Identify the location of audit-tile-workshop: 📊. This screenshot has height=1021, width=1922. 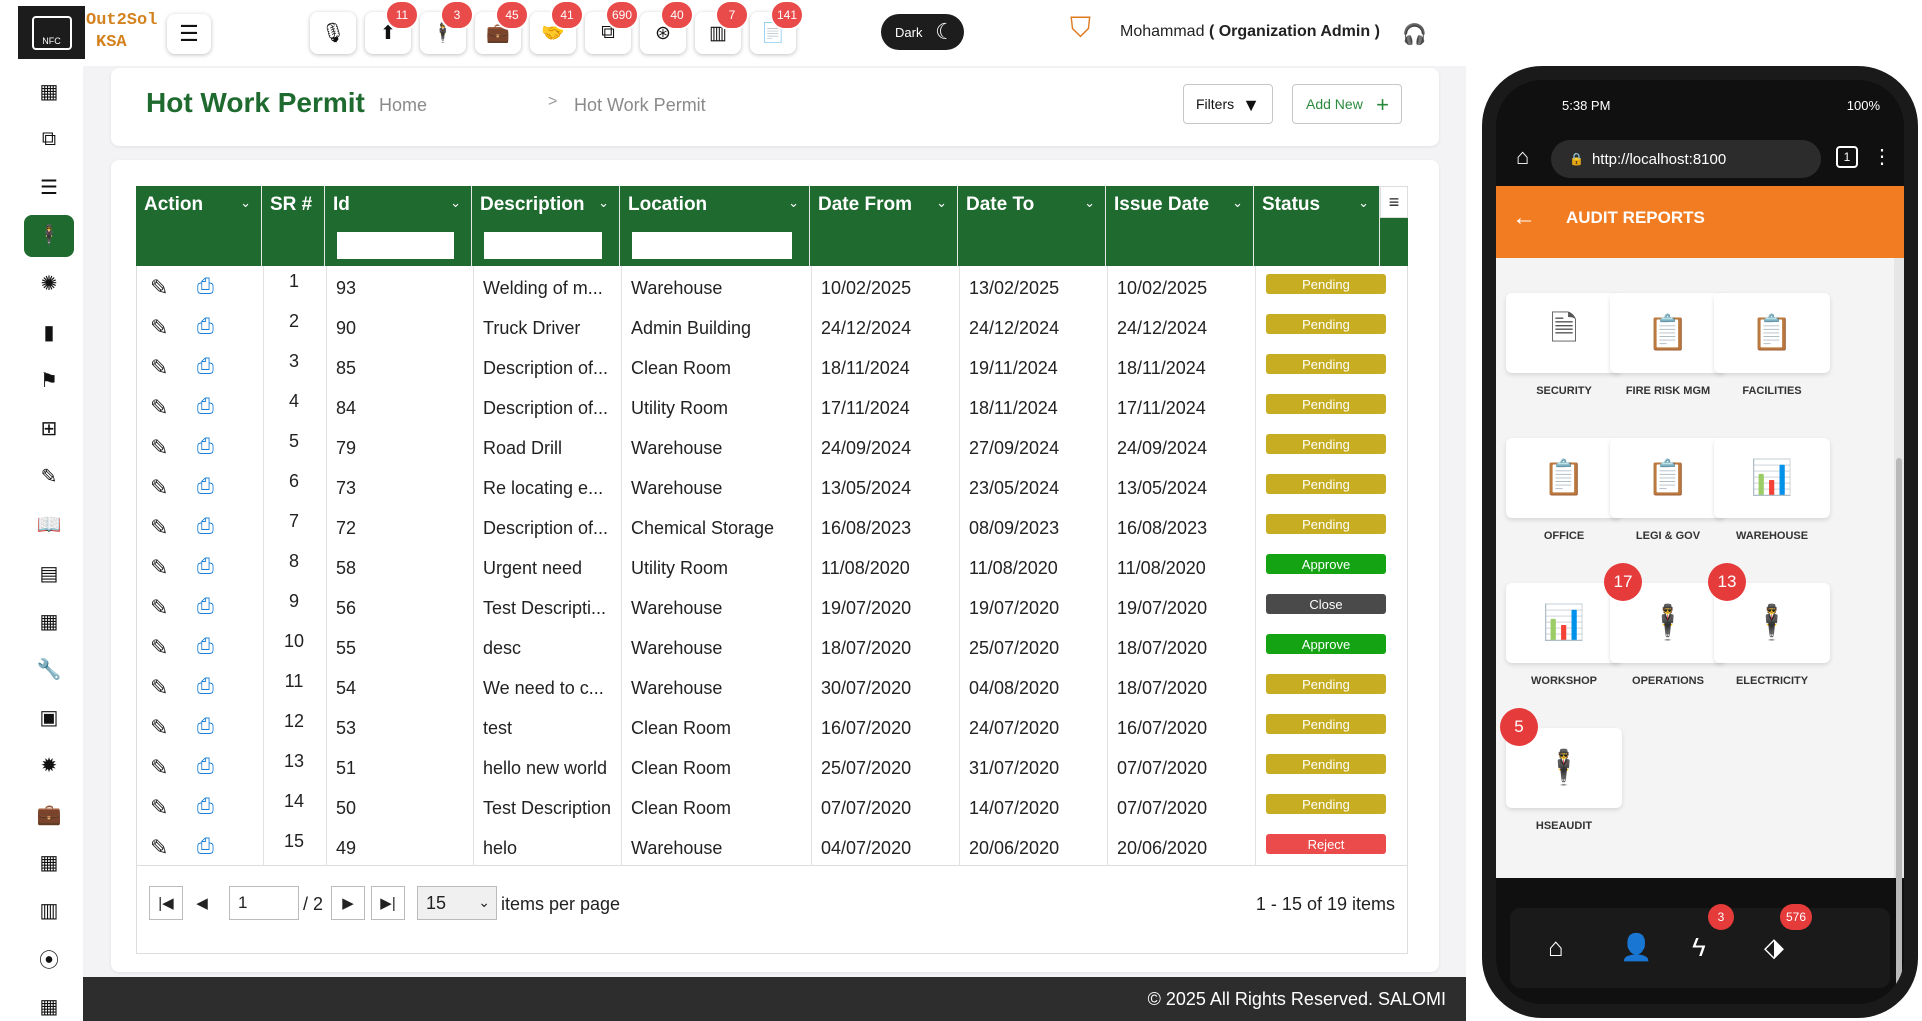
(1564, 623).